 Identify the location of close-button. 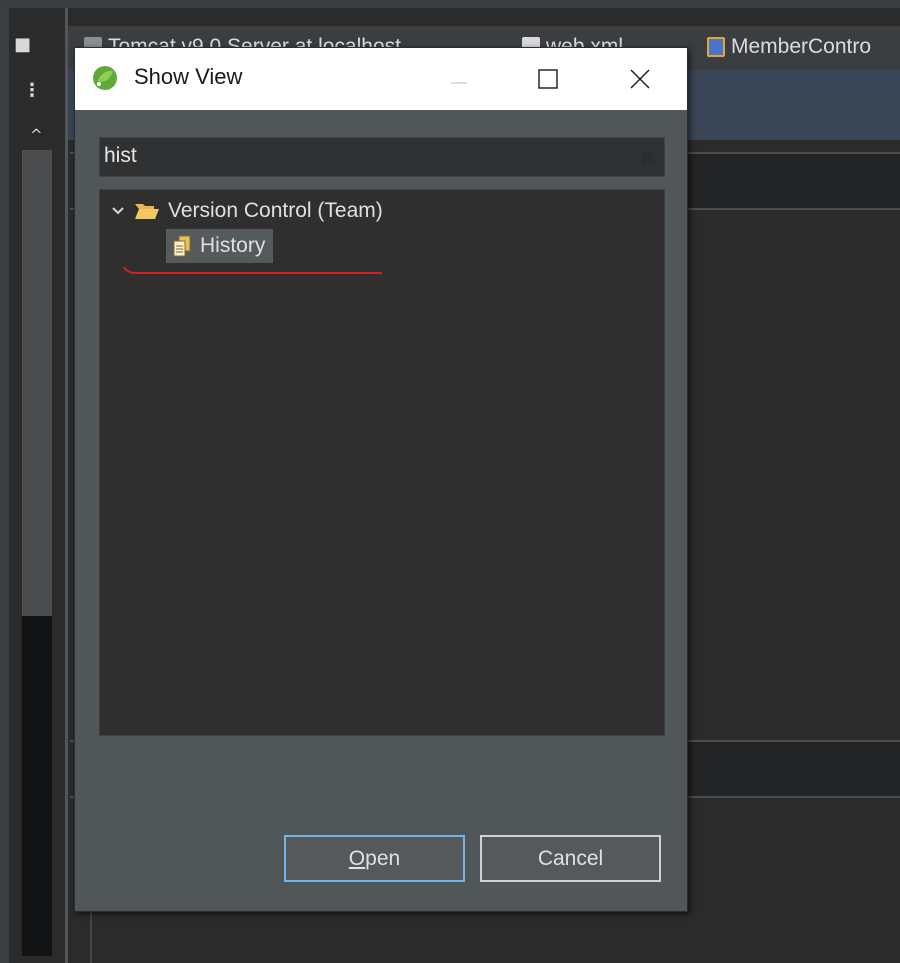
(640, 79).